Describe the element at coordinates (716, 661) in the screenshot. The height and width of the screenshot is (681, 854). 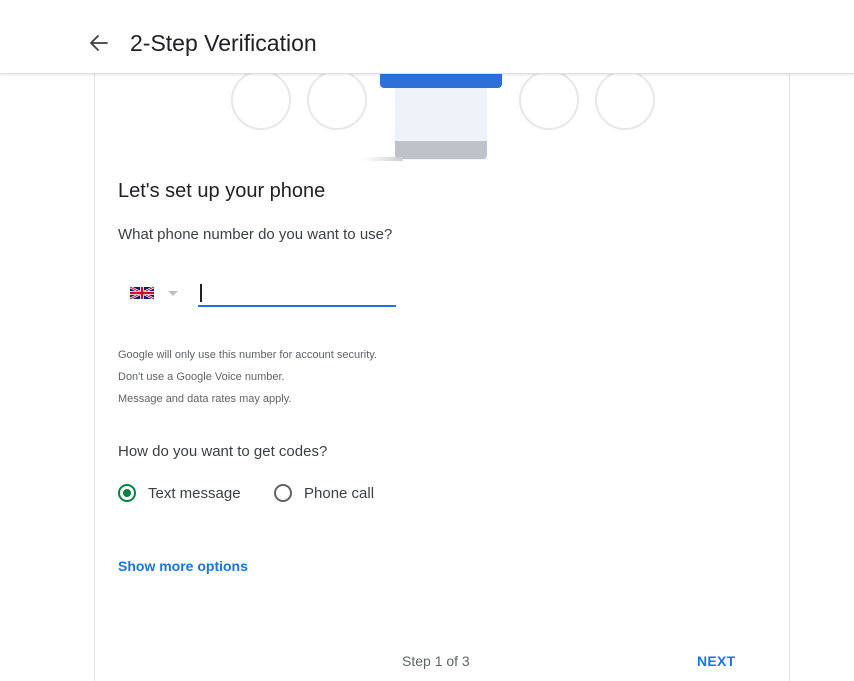
I see `next-button: NEXT` at that location.